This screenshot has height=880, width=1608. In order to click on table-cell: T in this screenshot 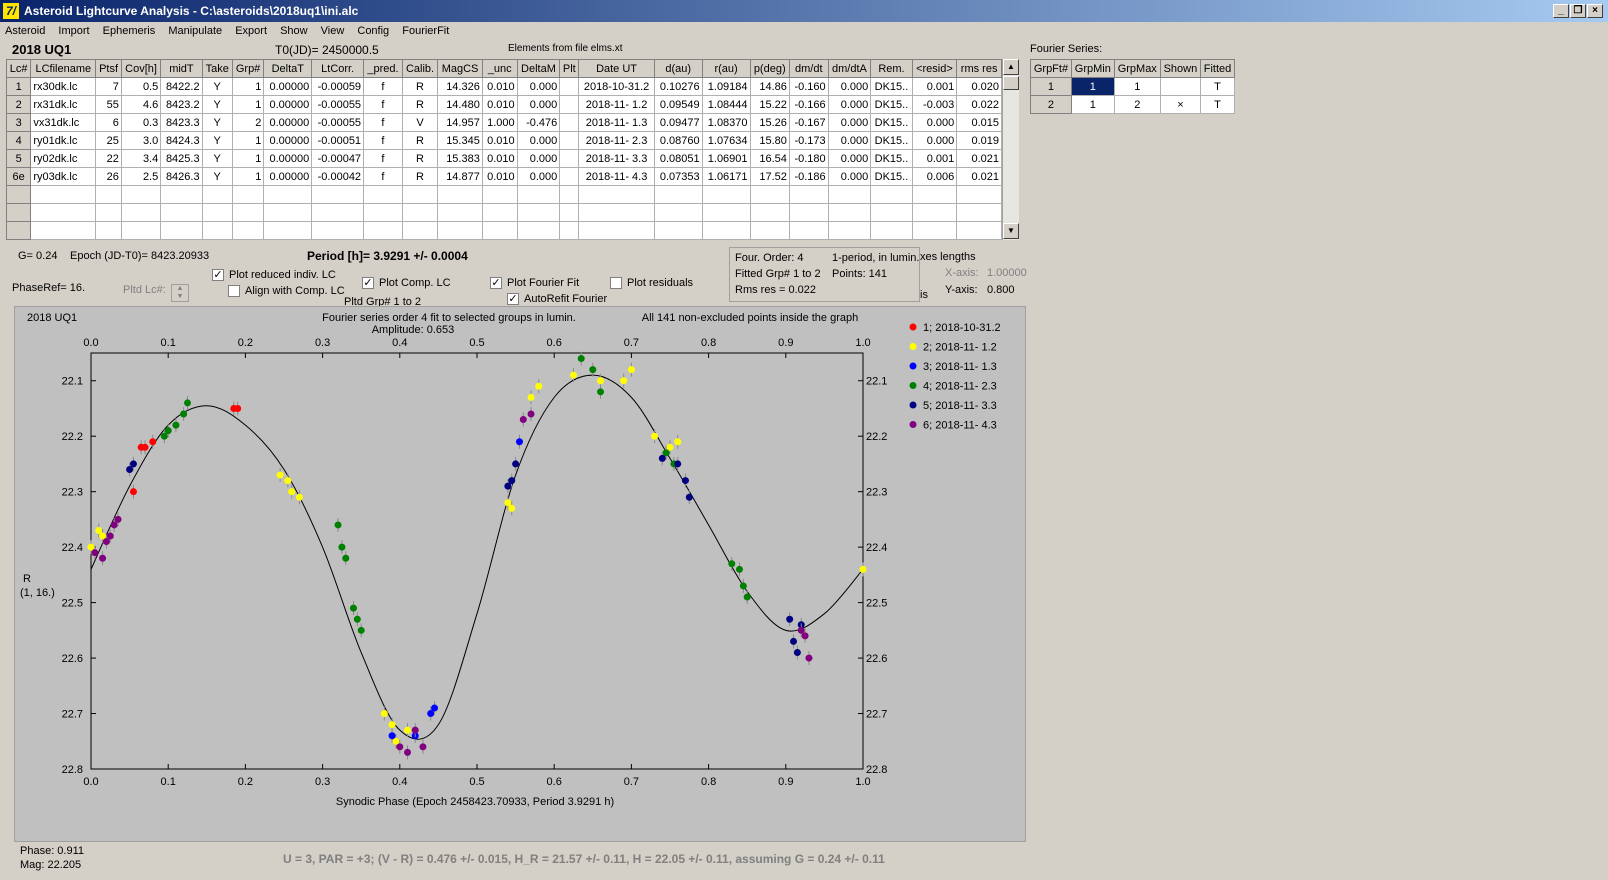, I will do `click(1217, 86)`.